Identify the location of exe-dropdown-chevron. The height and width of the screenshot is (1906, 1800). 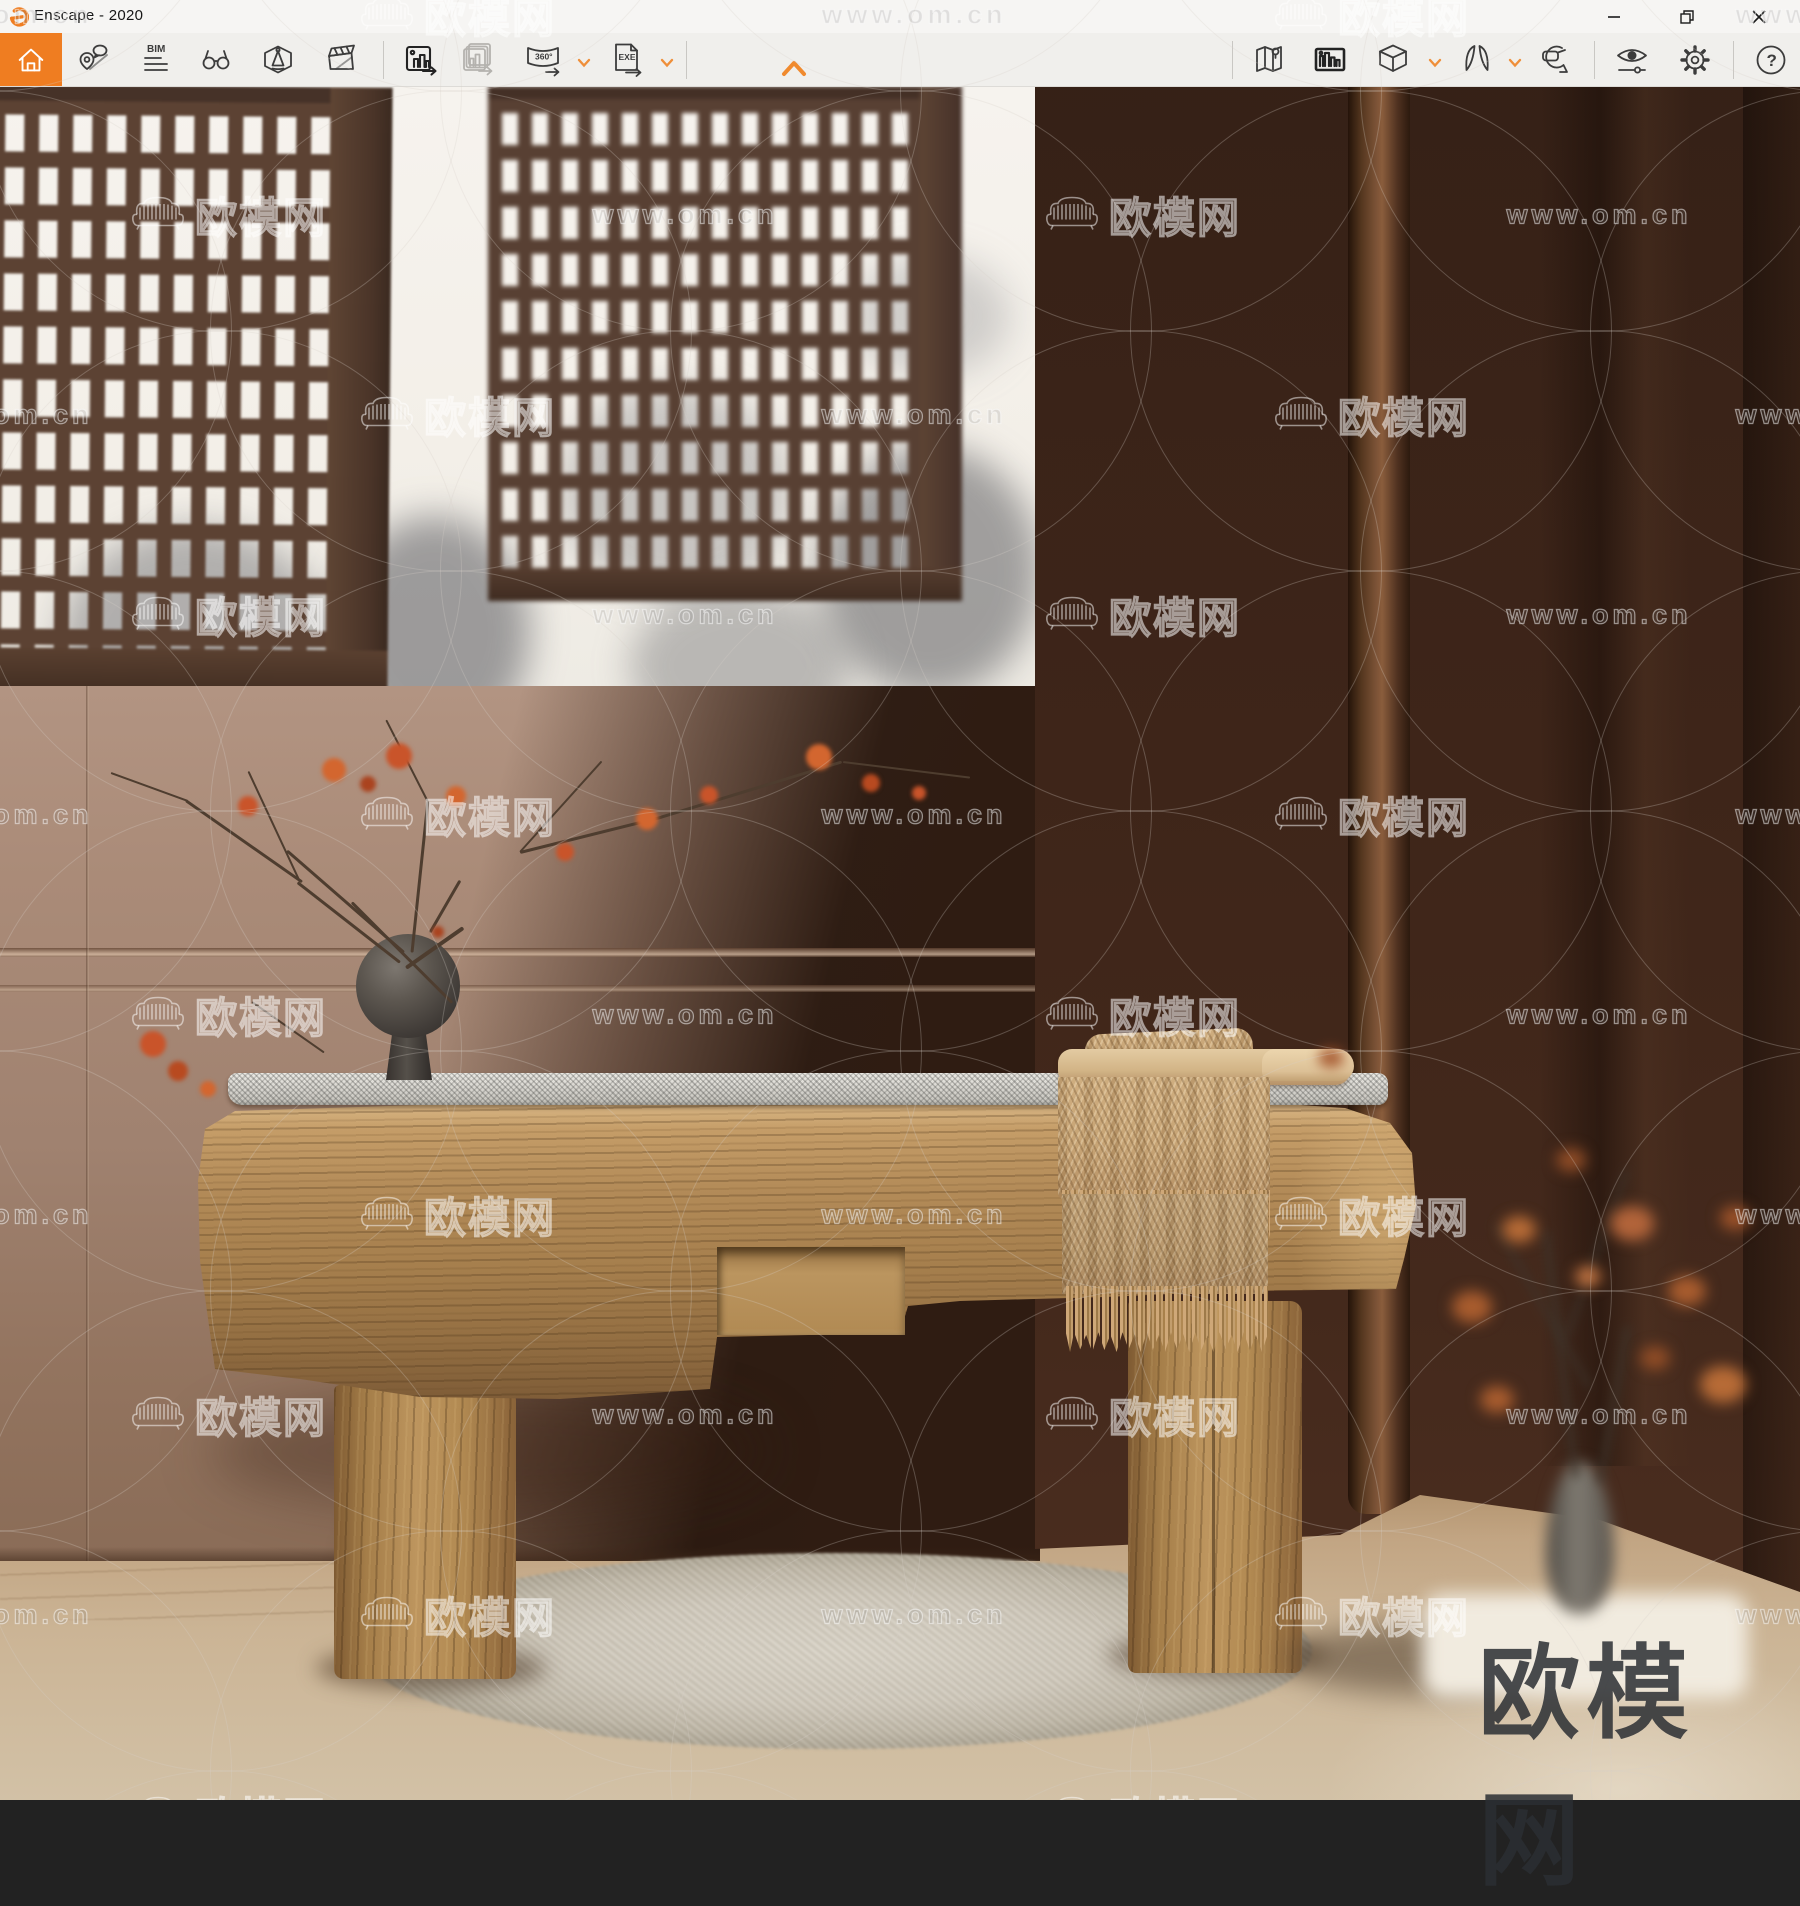
(667, 61).